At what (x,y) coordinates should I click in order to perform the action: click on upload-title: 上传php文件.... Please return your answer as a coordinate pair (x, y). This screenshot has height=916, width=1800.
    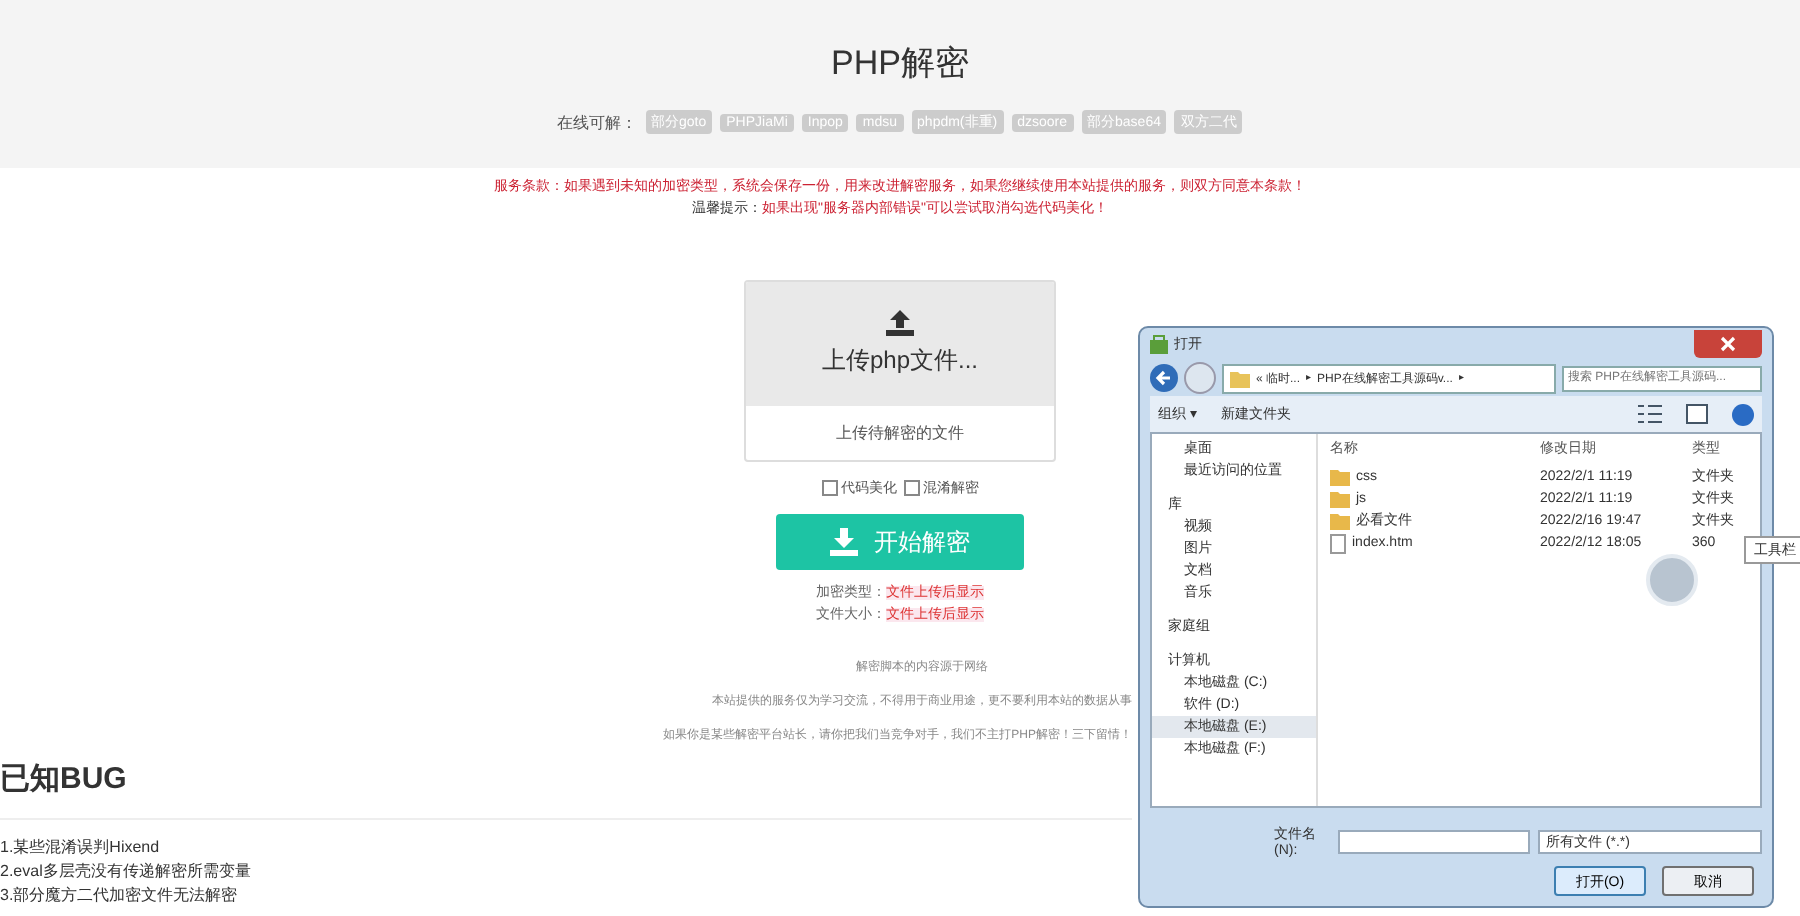
    Looking at the image, I should click on (900, 361).